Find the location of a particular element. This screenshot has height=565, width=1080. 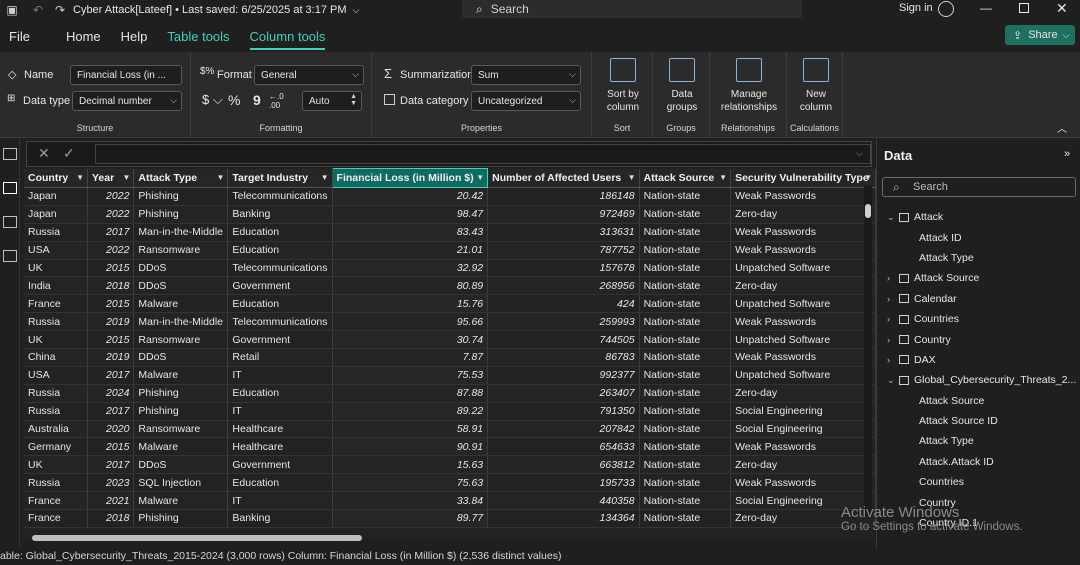

tab-column-tools: Column tools is located at coordinates (287, 39).